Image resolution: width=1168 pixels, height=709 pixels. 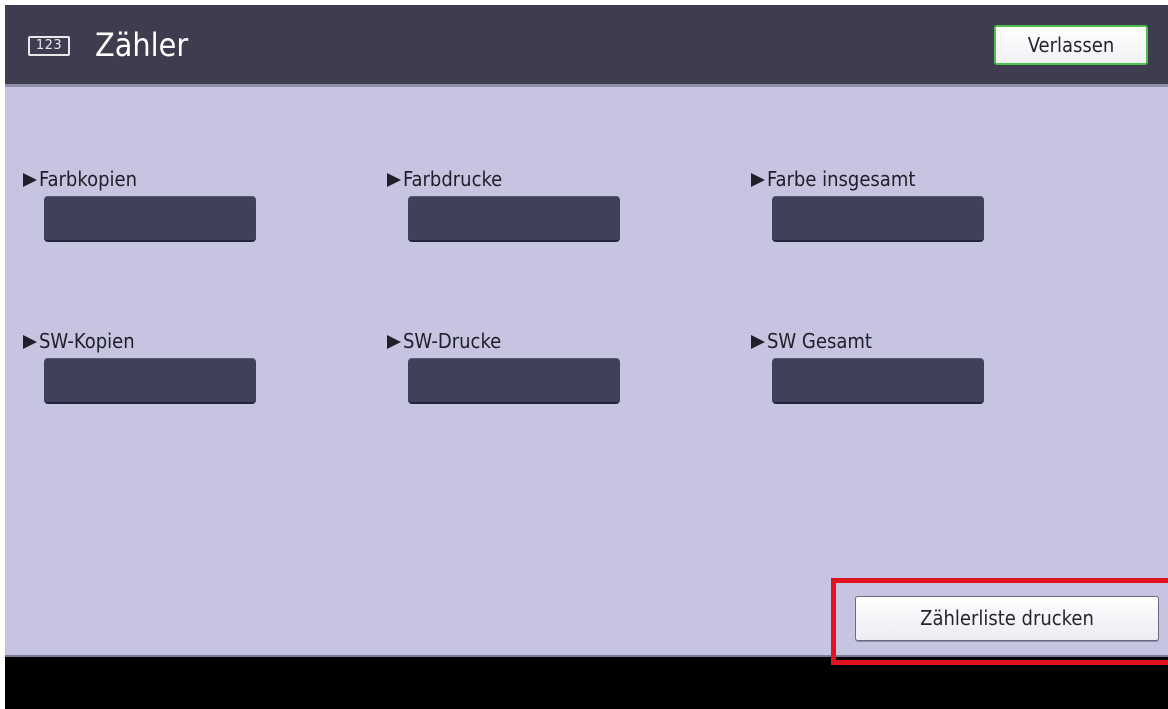 I want to click on counter-label: Farbe insgesamt, so click(x=833, y=179).